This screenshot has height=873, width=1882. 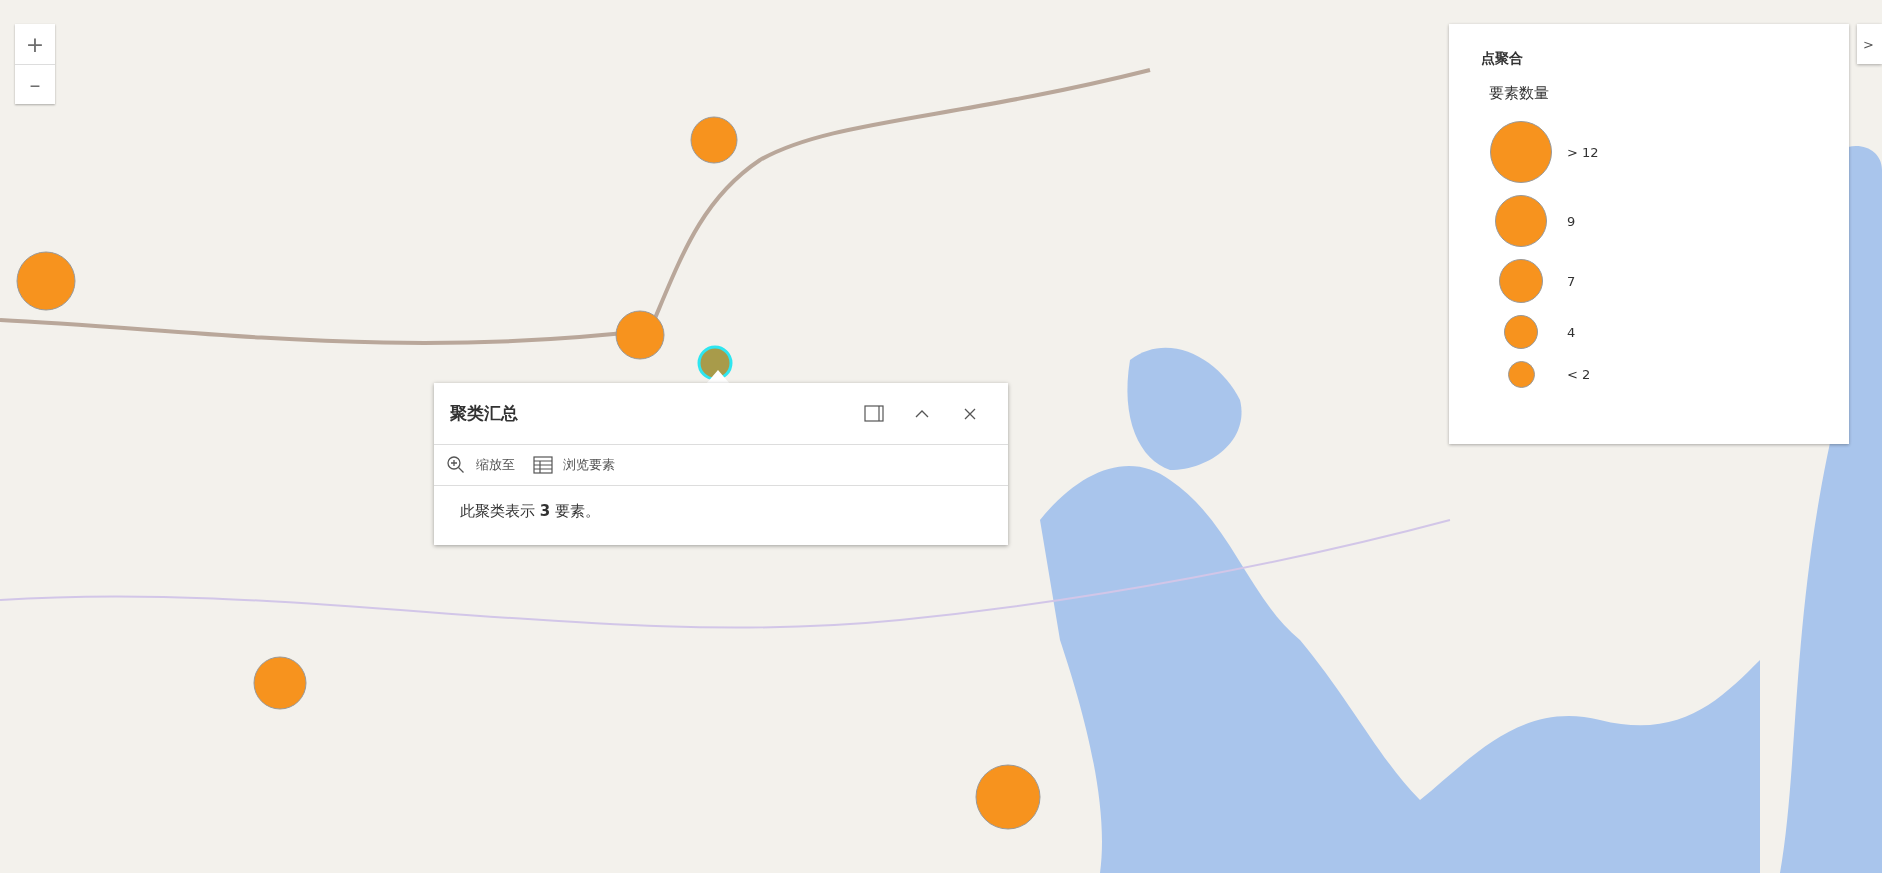 What do you see at coordinates (1869, 44) in the screenshot?
I see `collapse-button: >` at bounding box center [1869, 44].